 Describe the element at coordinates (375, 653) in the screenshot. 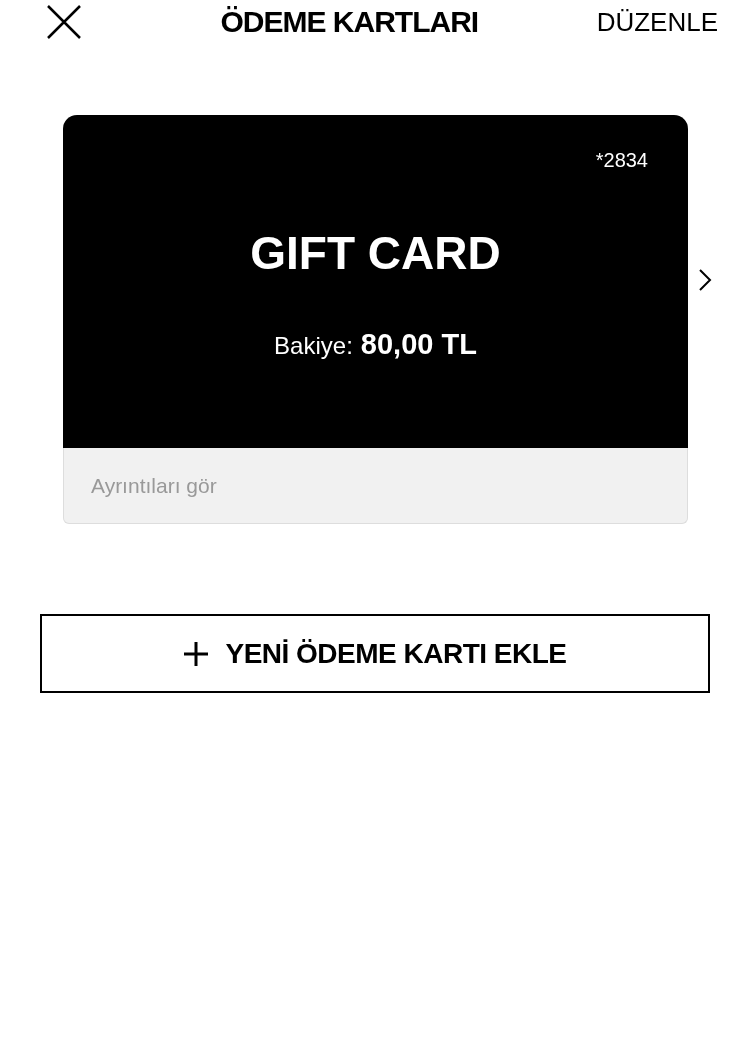

I see `add-card-button: YENİ ÖDEME KARTI EKLE` at that location.